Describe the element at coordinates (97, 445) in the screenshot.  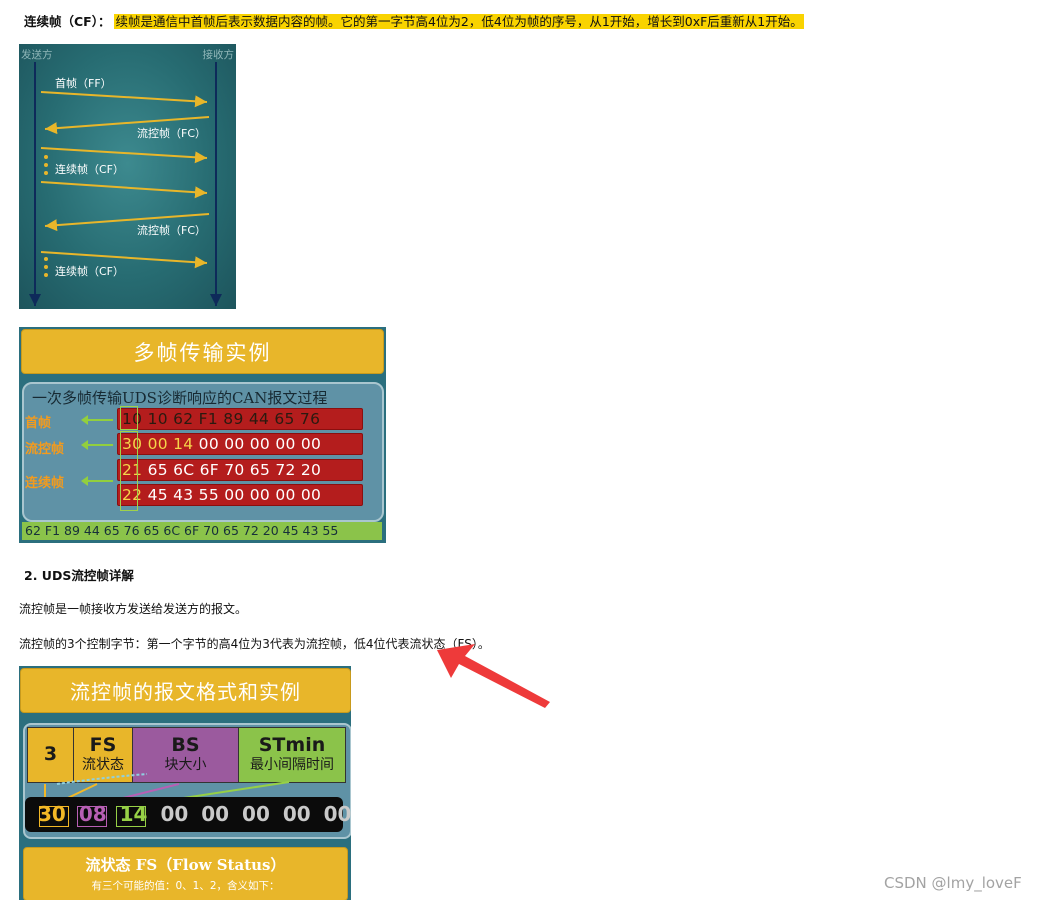
I see `arrow-fc` at that location.